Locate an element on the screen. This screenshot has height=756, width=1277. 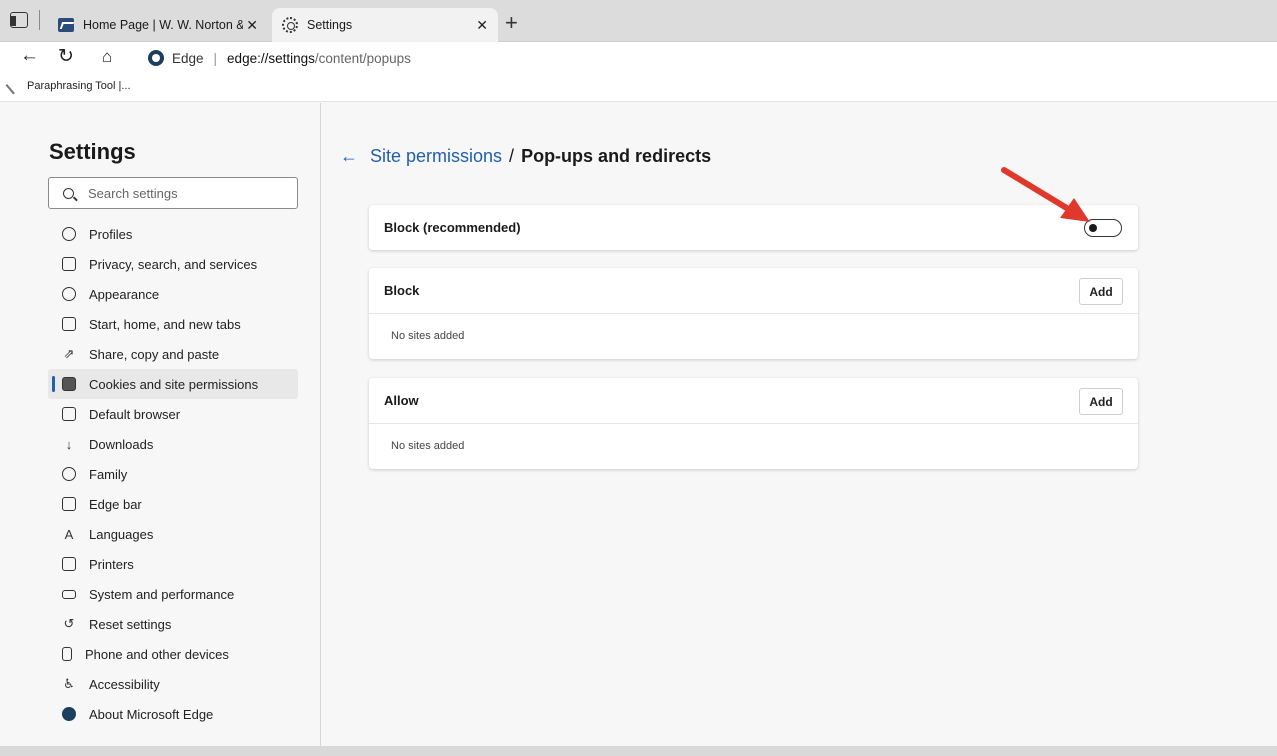
back-icon: ← is located at coordinates (29, 56).